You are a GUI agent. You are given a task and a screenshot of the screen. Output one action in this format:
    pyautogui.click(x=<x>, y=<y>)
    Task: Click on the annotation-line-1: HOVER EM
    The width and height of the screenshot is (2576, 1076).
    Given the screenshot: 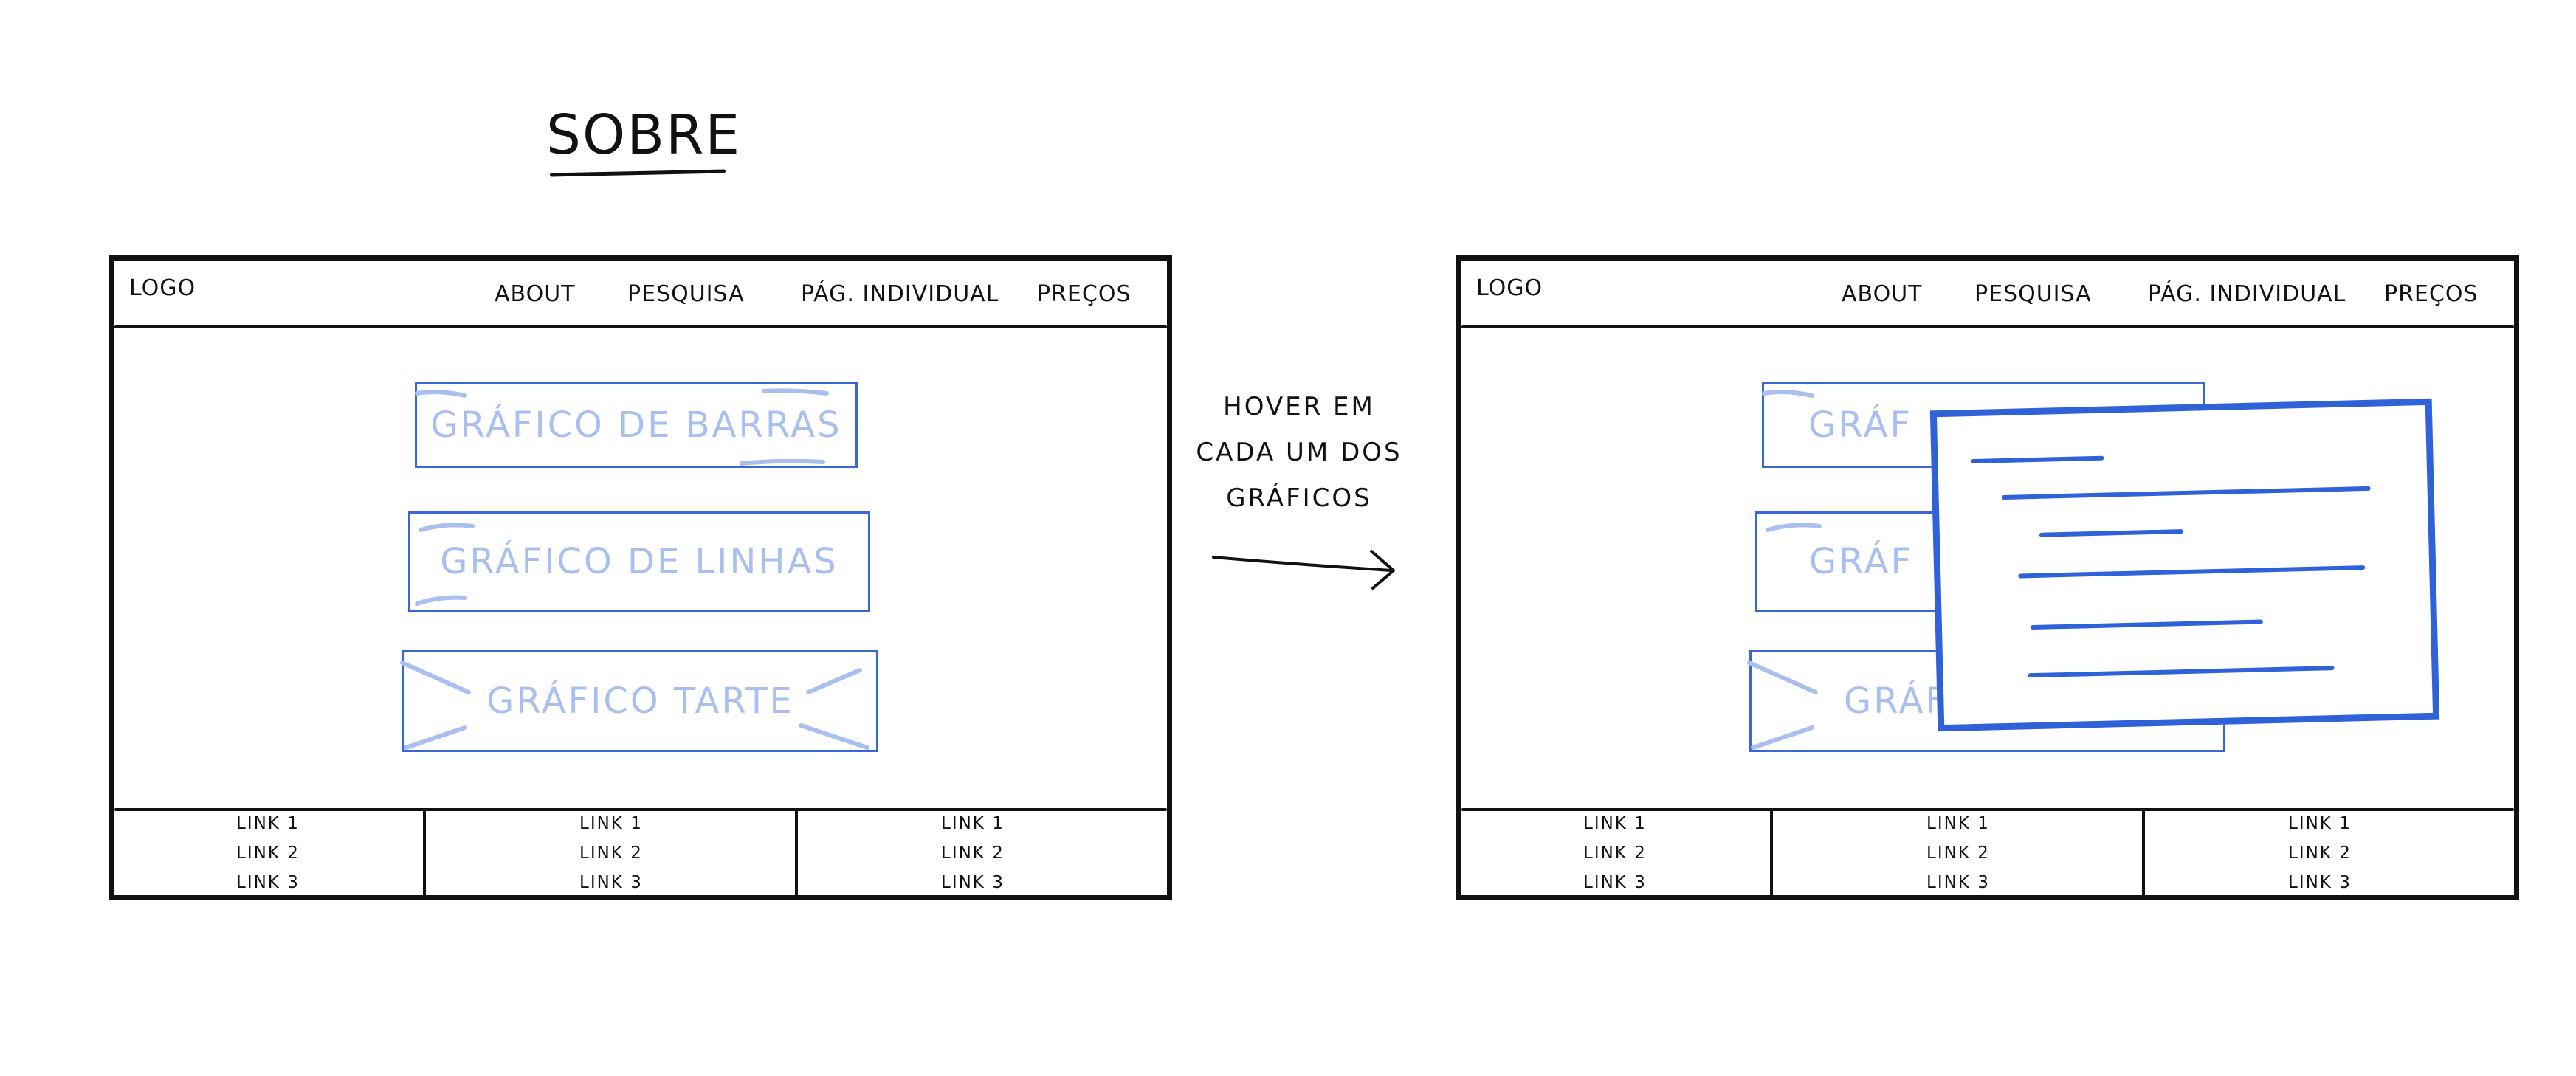 What is the action you would take?
    pyautogui.click(x=1299, y=406)
    